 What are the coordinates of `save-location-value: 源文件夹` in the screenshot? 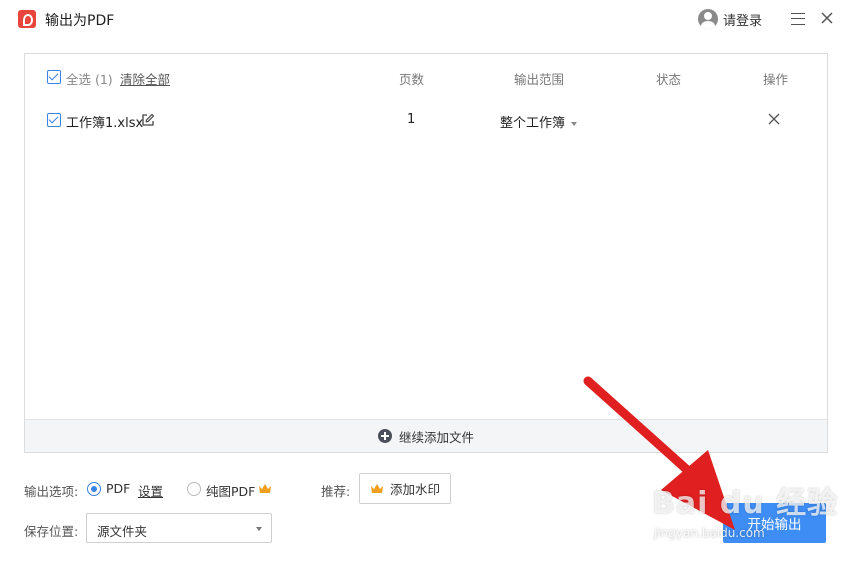 It's located at (122, 531).